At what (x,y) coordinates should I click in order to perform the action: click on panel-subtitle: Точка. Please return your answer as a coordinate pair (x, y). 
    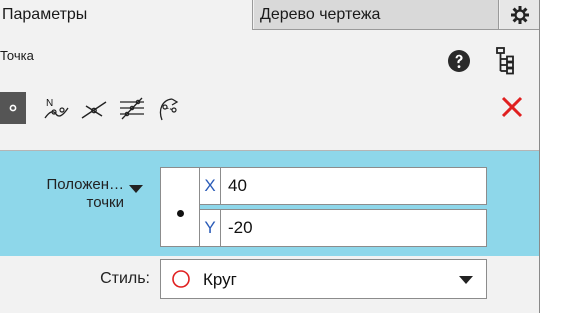
    Looking at the image, I should click on (17, 55).